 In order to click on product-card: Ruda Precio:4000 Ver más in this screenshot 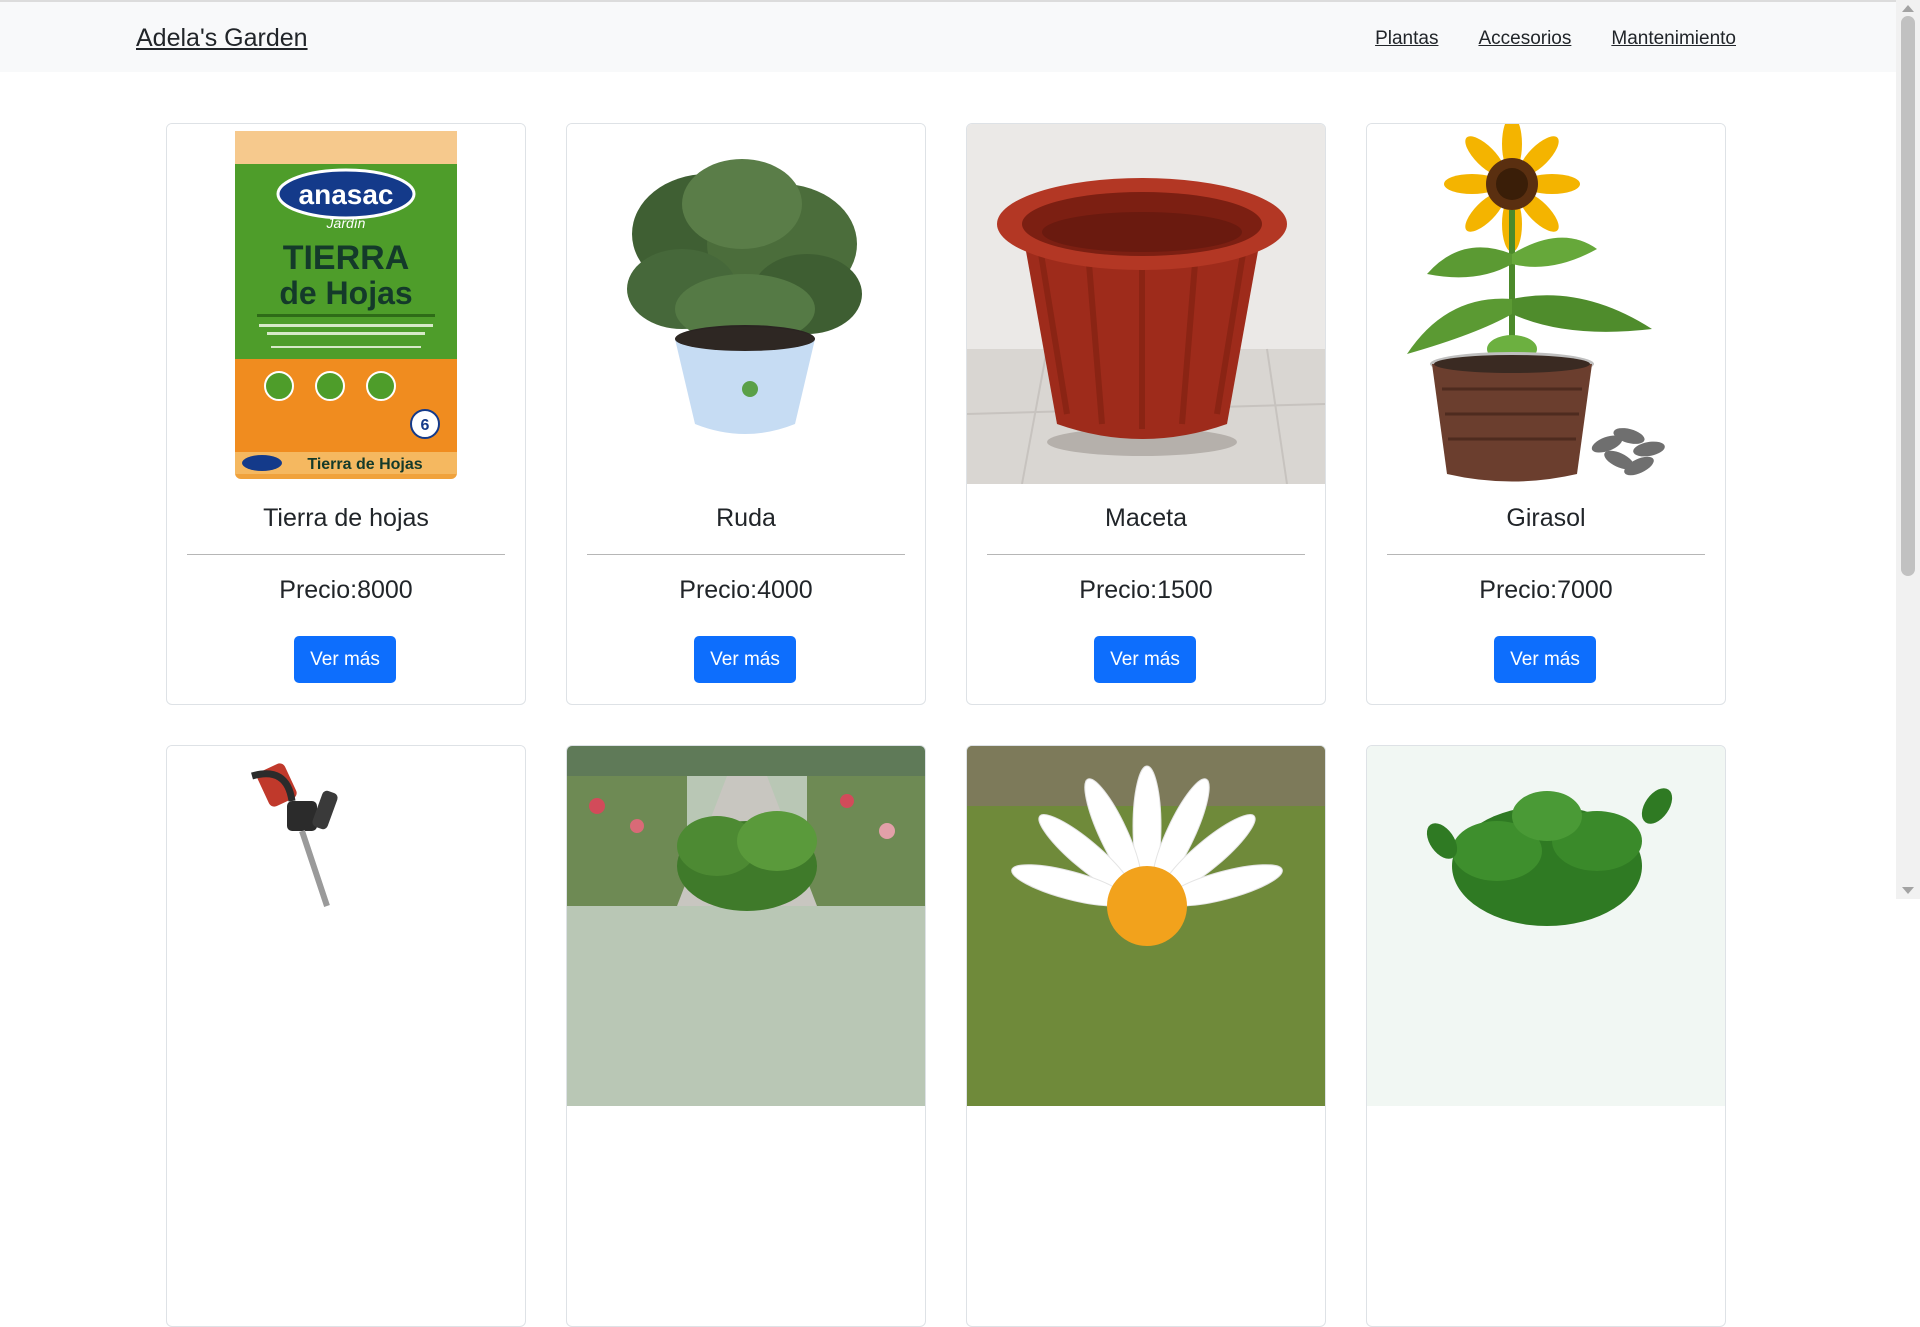, I will do `click(746, 414)`.